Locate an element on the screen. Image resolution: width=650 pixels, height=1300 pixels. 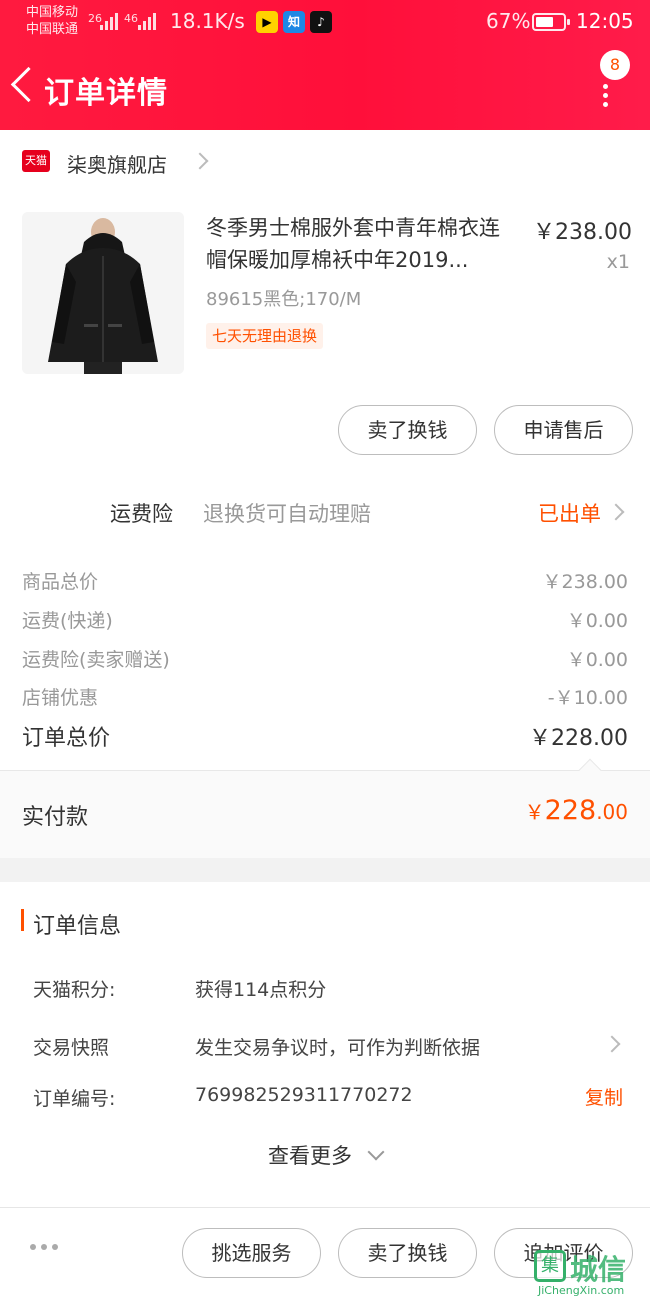
tmall-logo: 天猫 is located at coordinates (36, 161).